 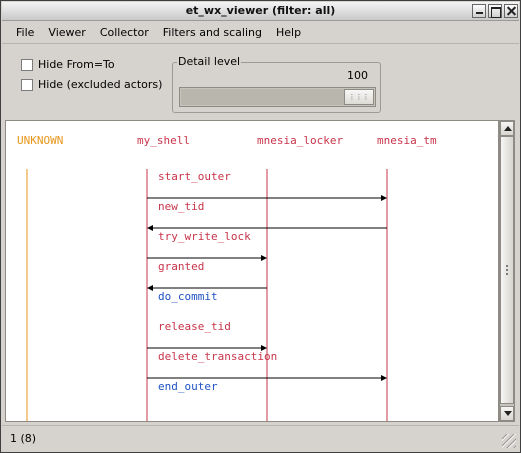 I want to click on event-label: release_tid, so click(x=194, y=326).